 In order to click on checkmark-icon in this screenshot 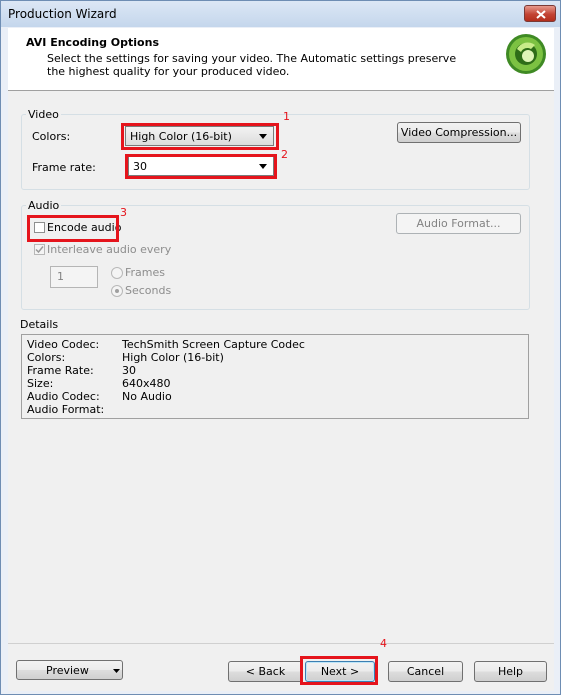, I will do `click(39, 250)`.